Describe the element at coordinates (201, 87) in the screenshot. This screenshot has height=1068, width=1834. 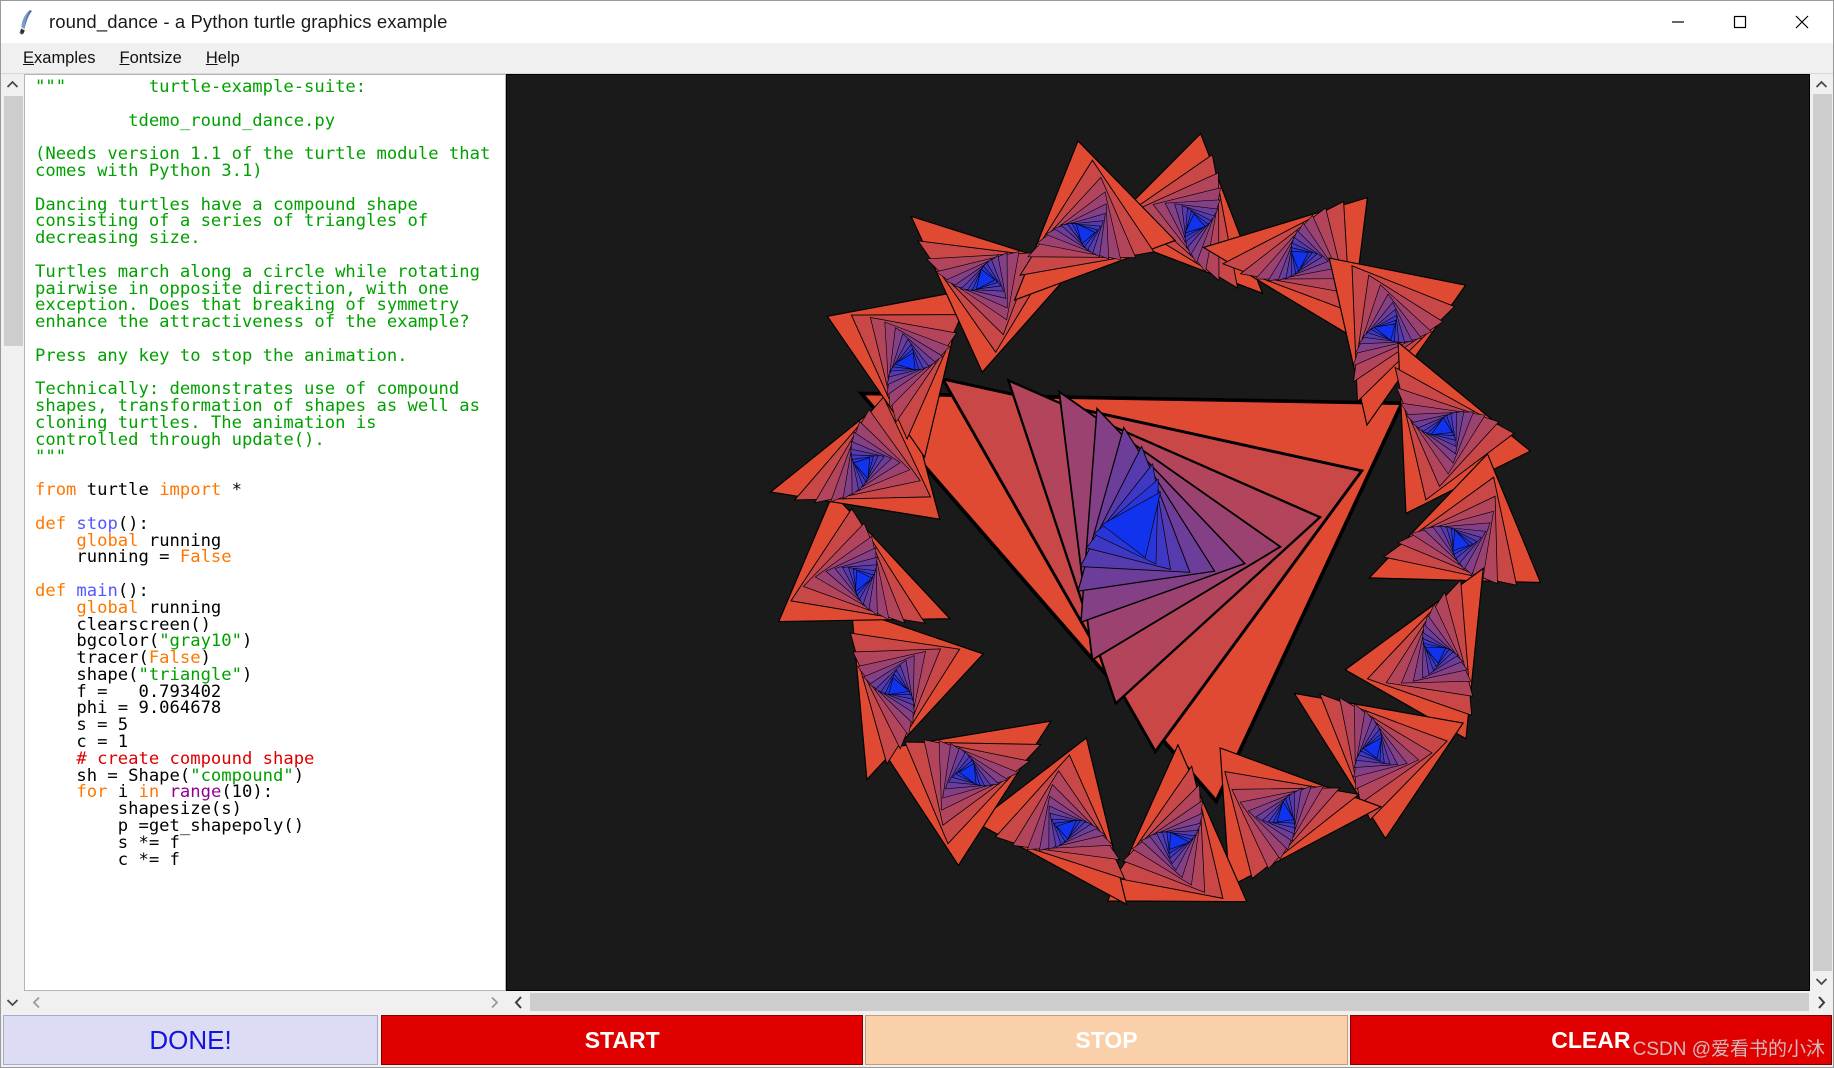
I see `code-token: """ turtle-example-suite:` at that location.